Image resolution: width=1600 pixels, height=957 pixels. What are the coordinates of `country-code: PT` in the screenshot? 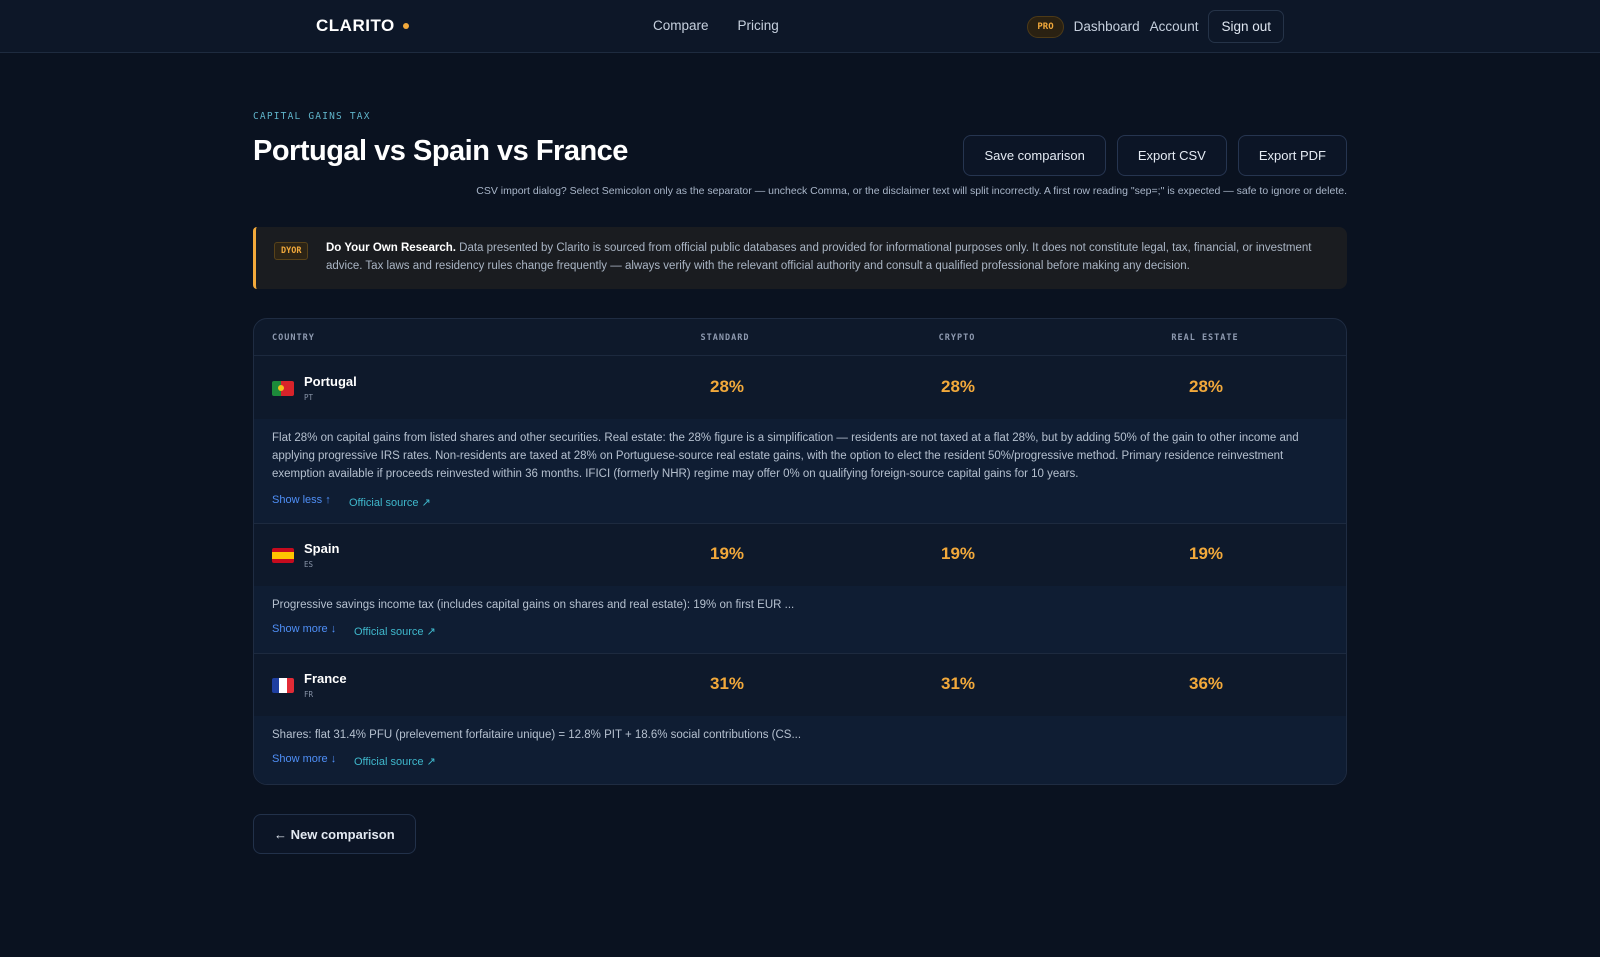 It's located at (309, 397).